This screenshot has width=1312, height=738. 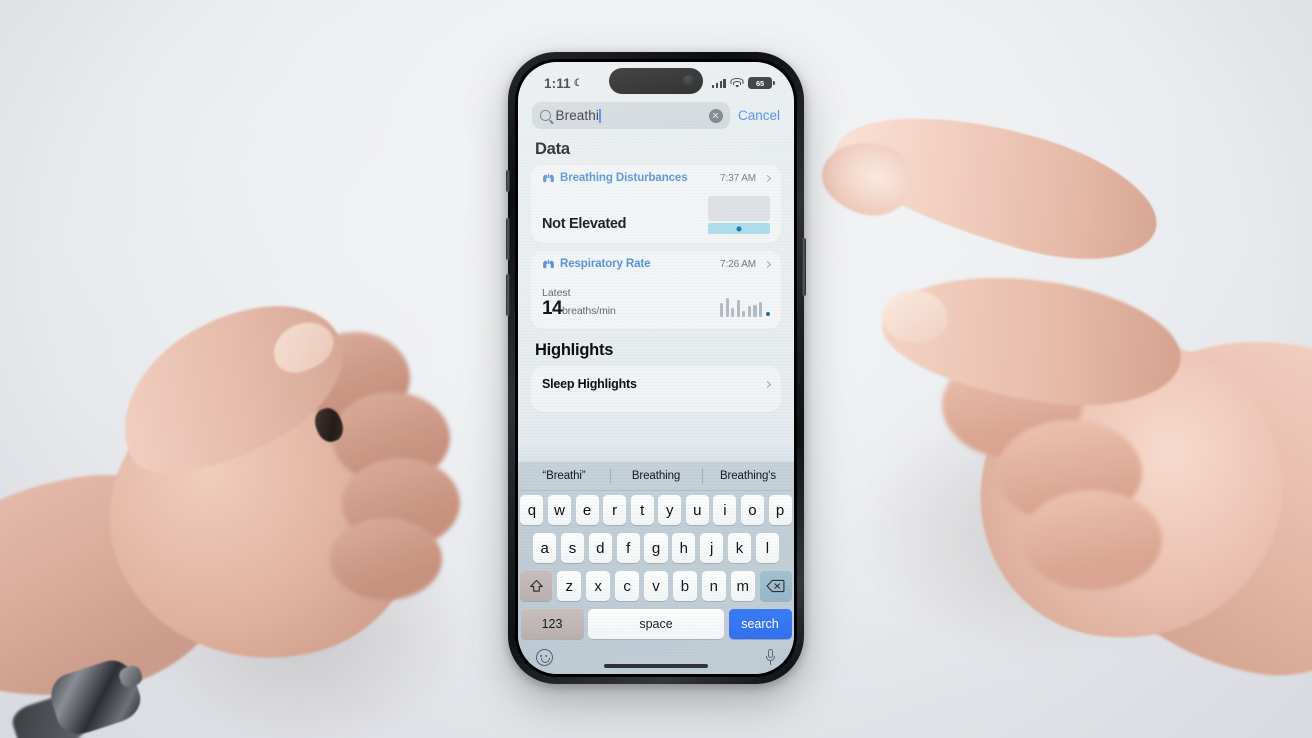 What do you see at coordinates (697, 510) in the screenshot?
I see `key-u: u` at bounding box center [697, 510].